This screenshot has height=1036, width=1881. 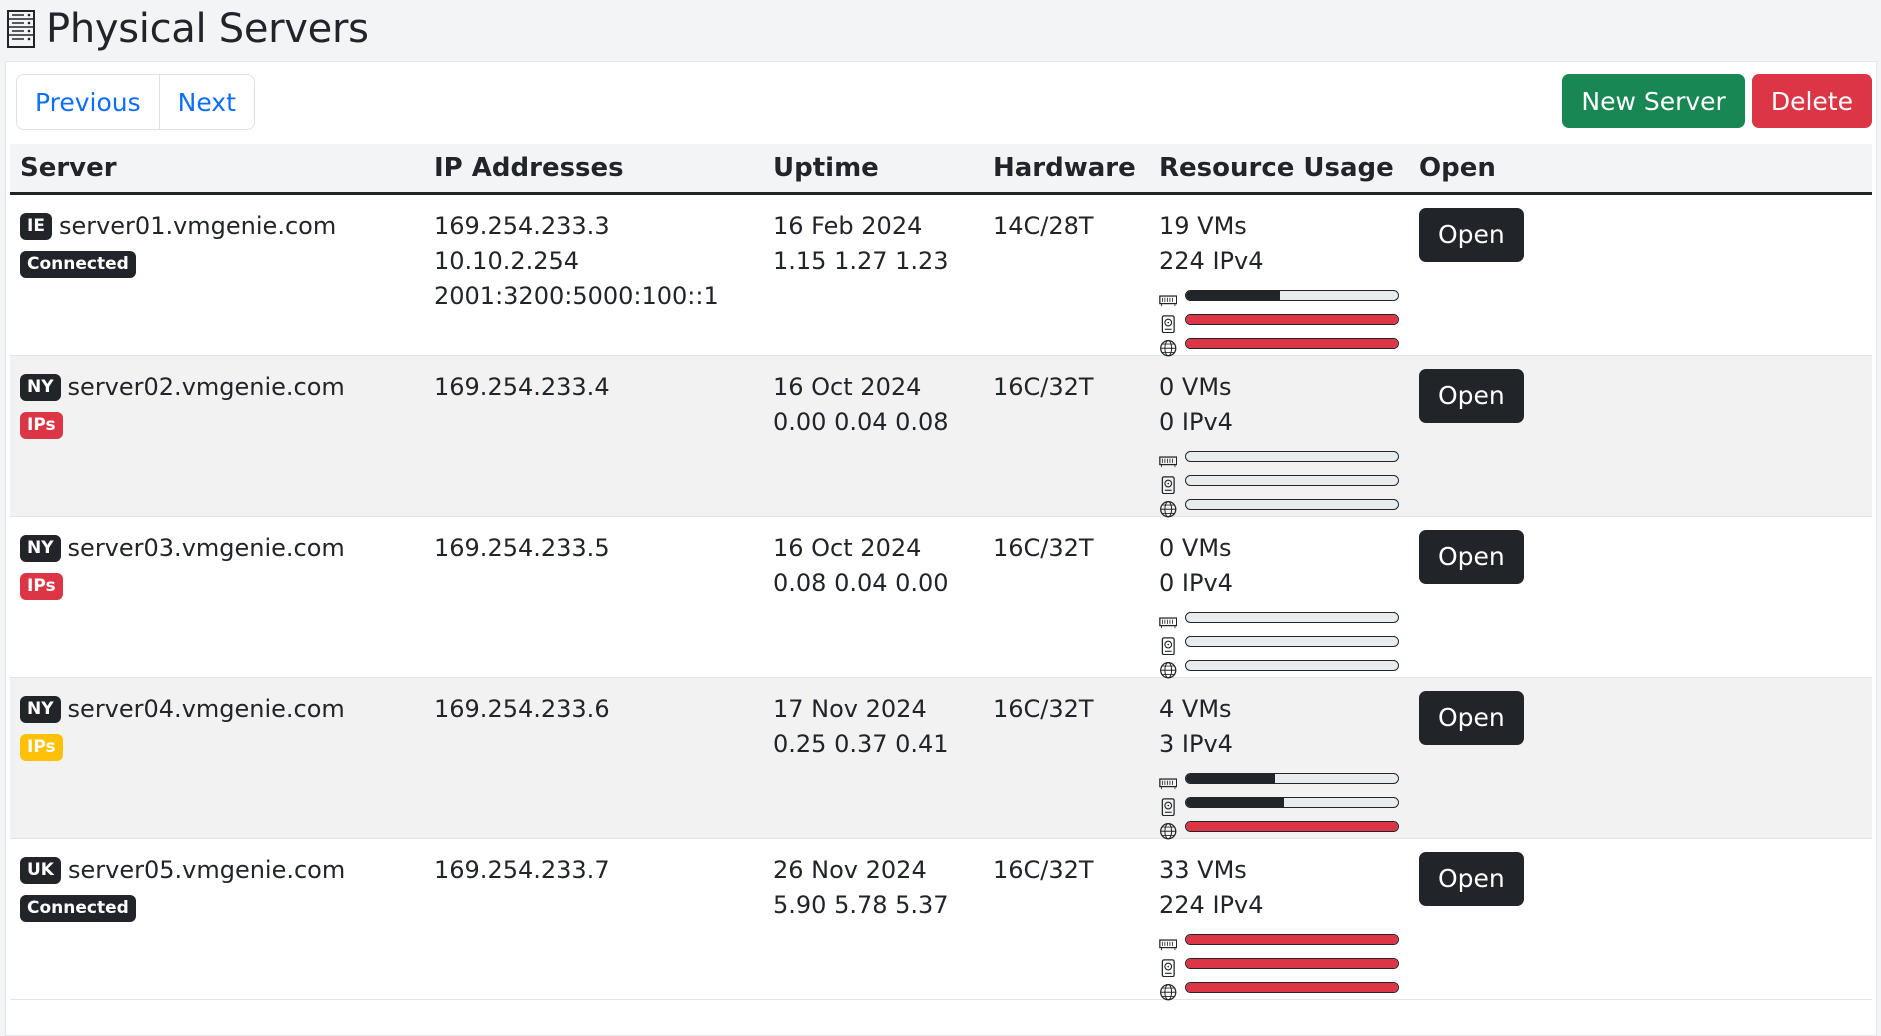 What do you see at coordinates (1653, 101) in the screenshot?
I see `new-server-button: New Server` at bounding box center [1653, 101].